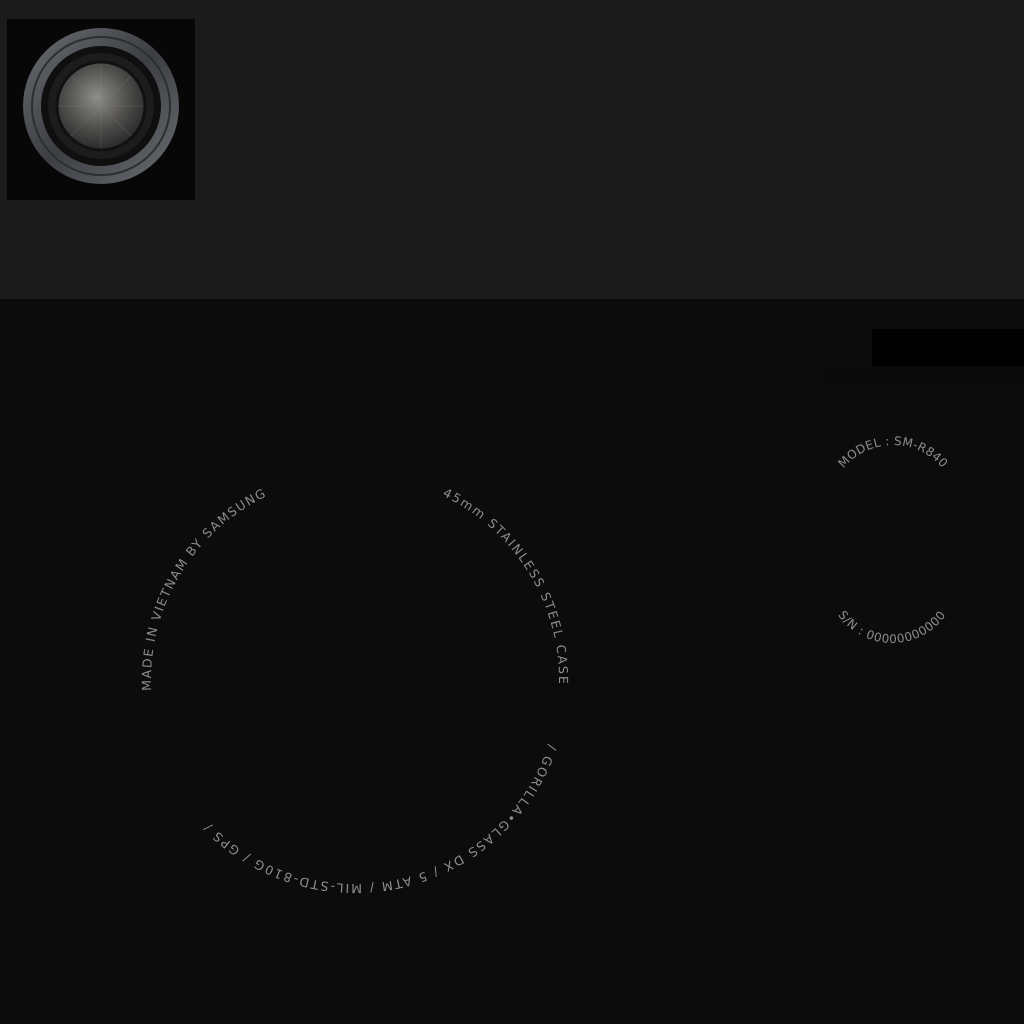 The image size is (1024, 1024). I want to click on model-text: MODEL : SM-R840, so click(892, 452).